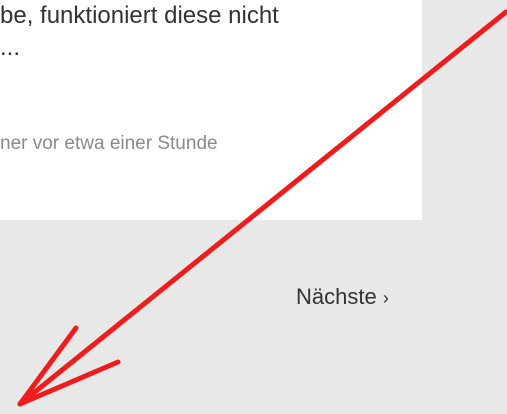 The height and width of the screenshot is (414, 507). I want to click on comment-meta: ner vor etwa einer Stunde, so click(109, 143).